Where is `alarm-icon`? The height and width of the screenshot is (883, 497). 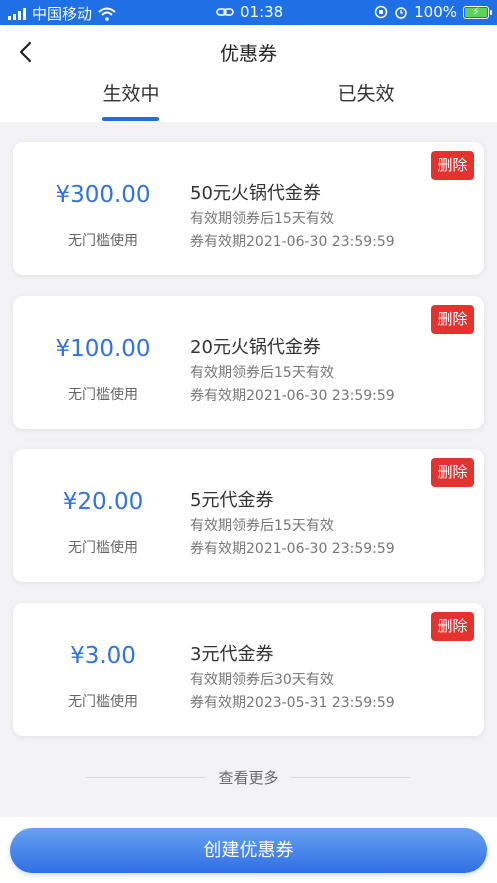
alarm-icon is located at coordinates (401, 13).